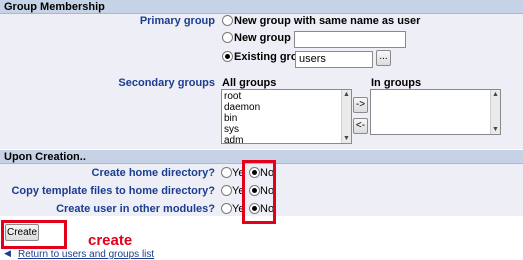  I want to click on in-groups-scrollbar: ▲ ▼, so click(495, 112).